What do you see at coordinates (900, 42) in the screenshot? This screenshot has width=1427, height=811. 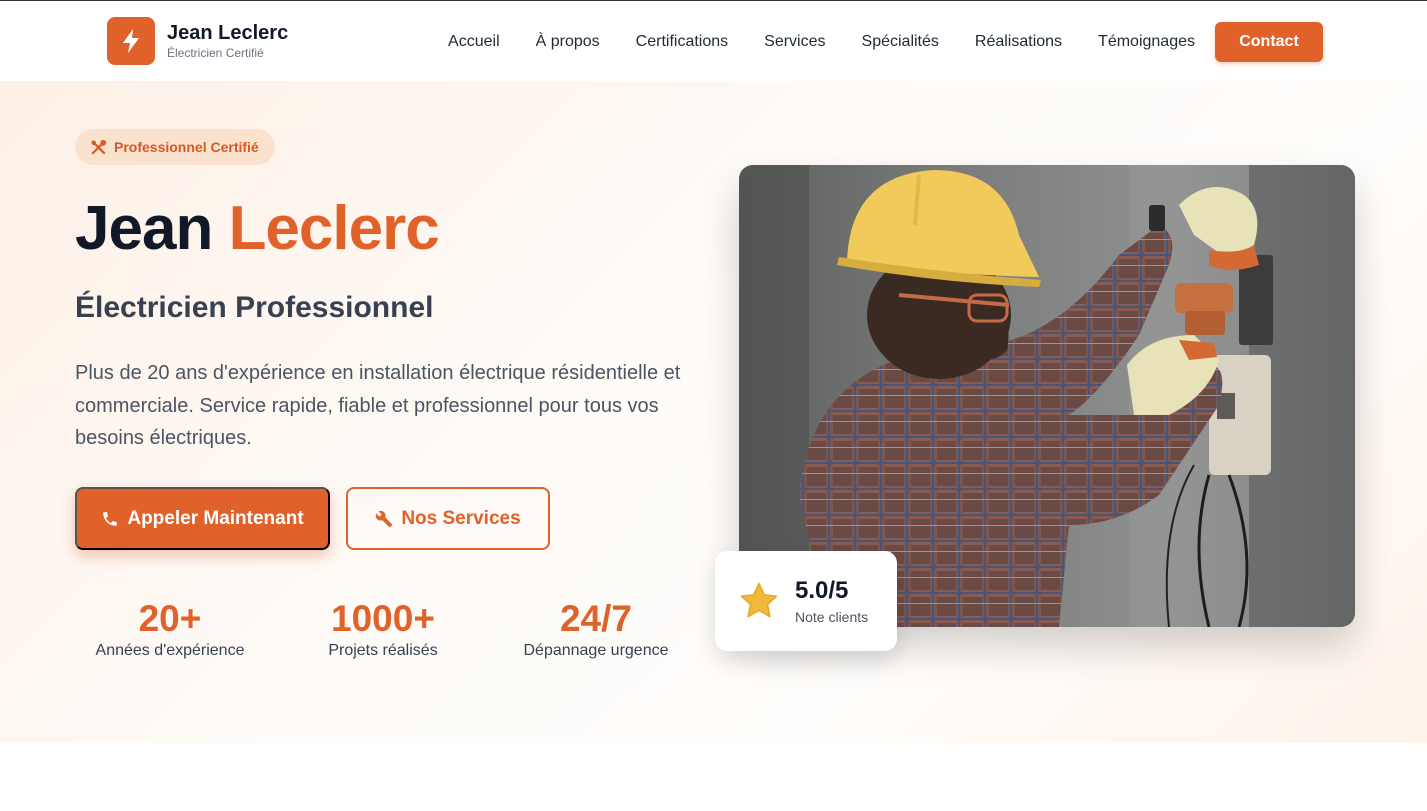 I see `nav-link-specialites: Spécialités` at bounding box center [900, 42].